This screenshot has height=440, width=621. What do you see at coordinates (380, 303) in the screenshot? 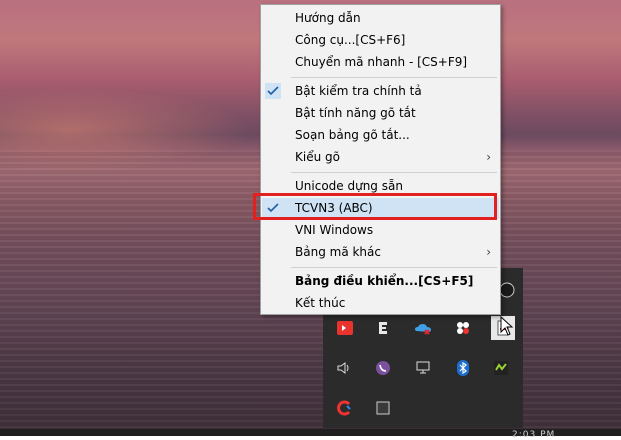
I see `menu-item-ket-thuc: Kết thúc` at bounding box center [380, 303].